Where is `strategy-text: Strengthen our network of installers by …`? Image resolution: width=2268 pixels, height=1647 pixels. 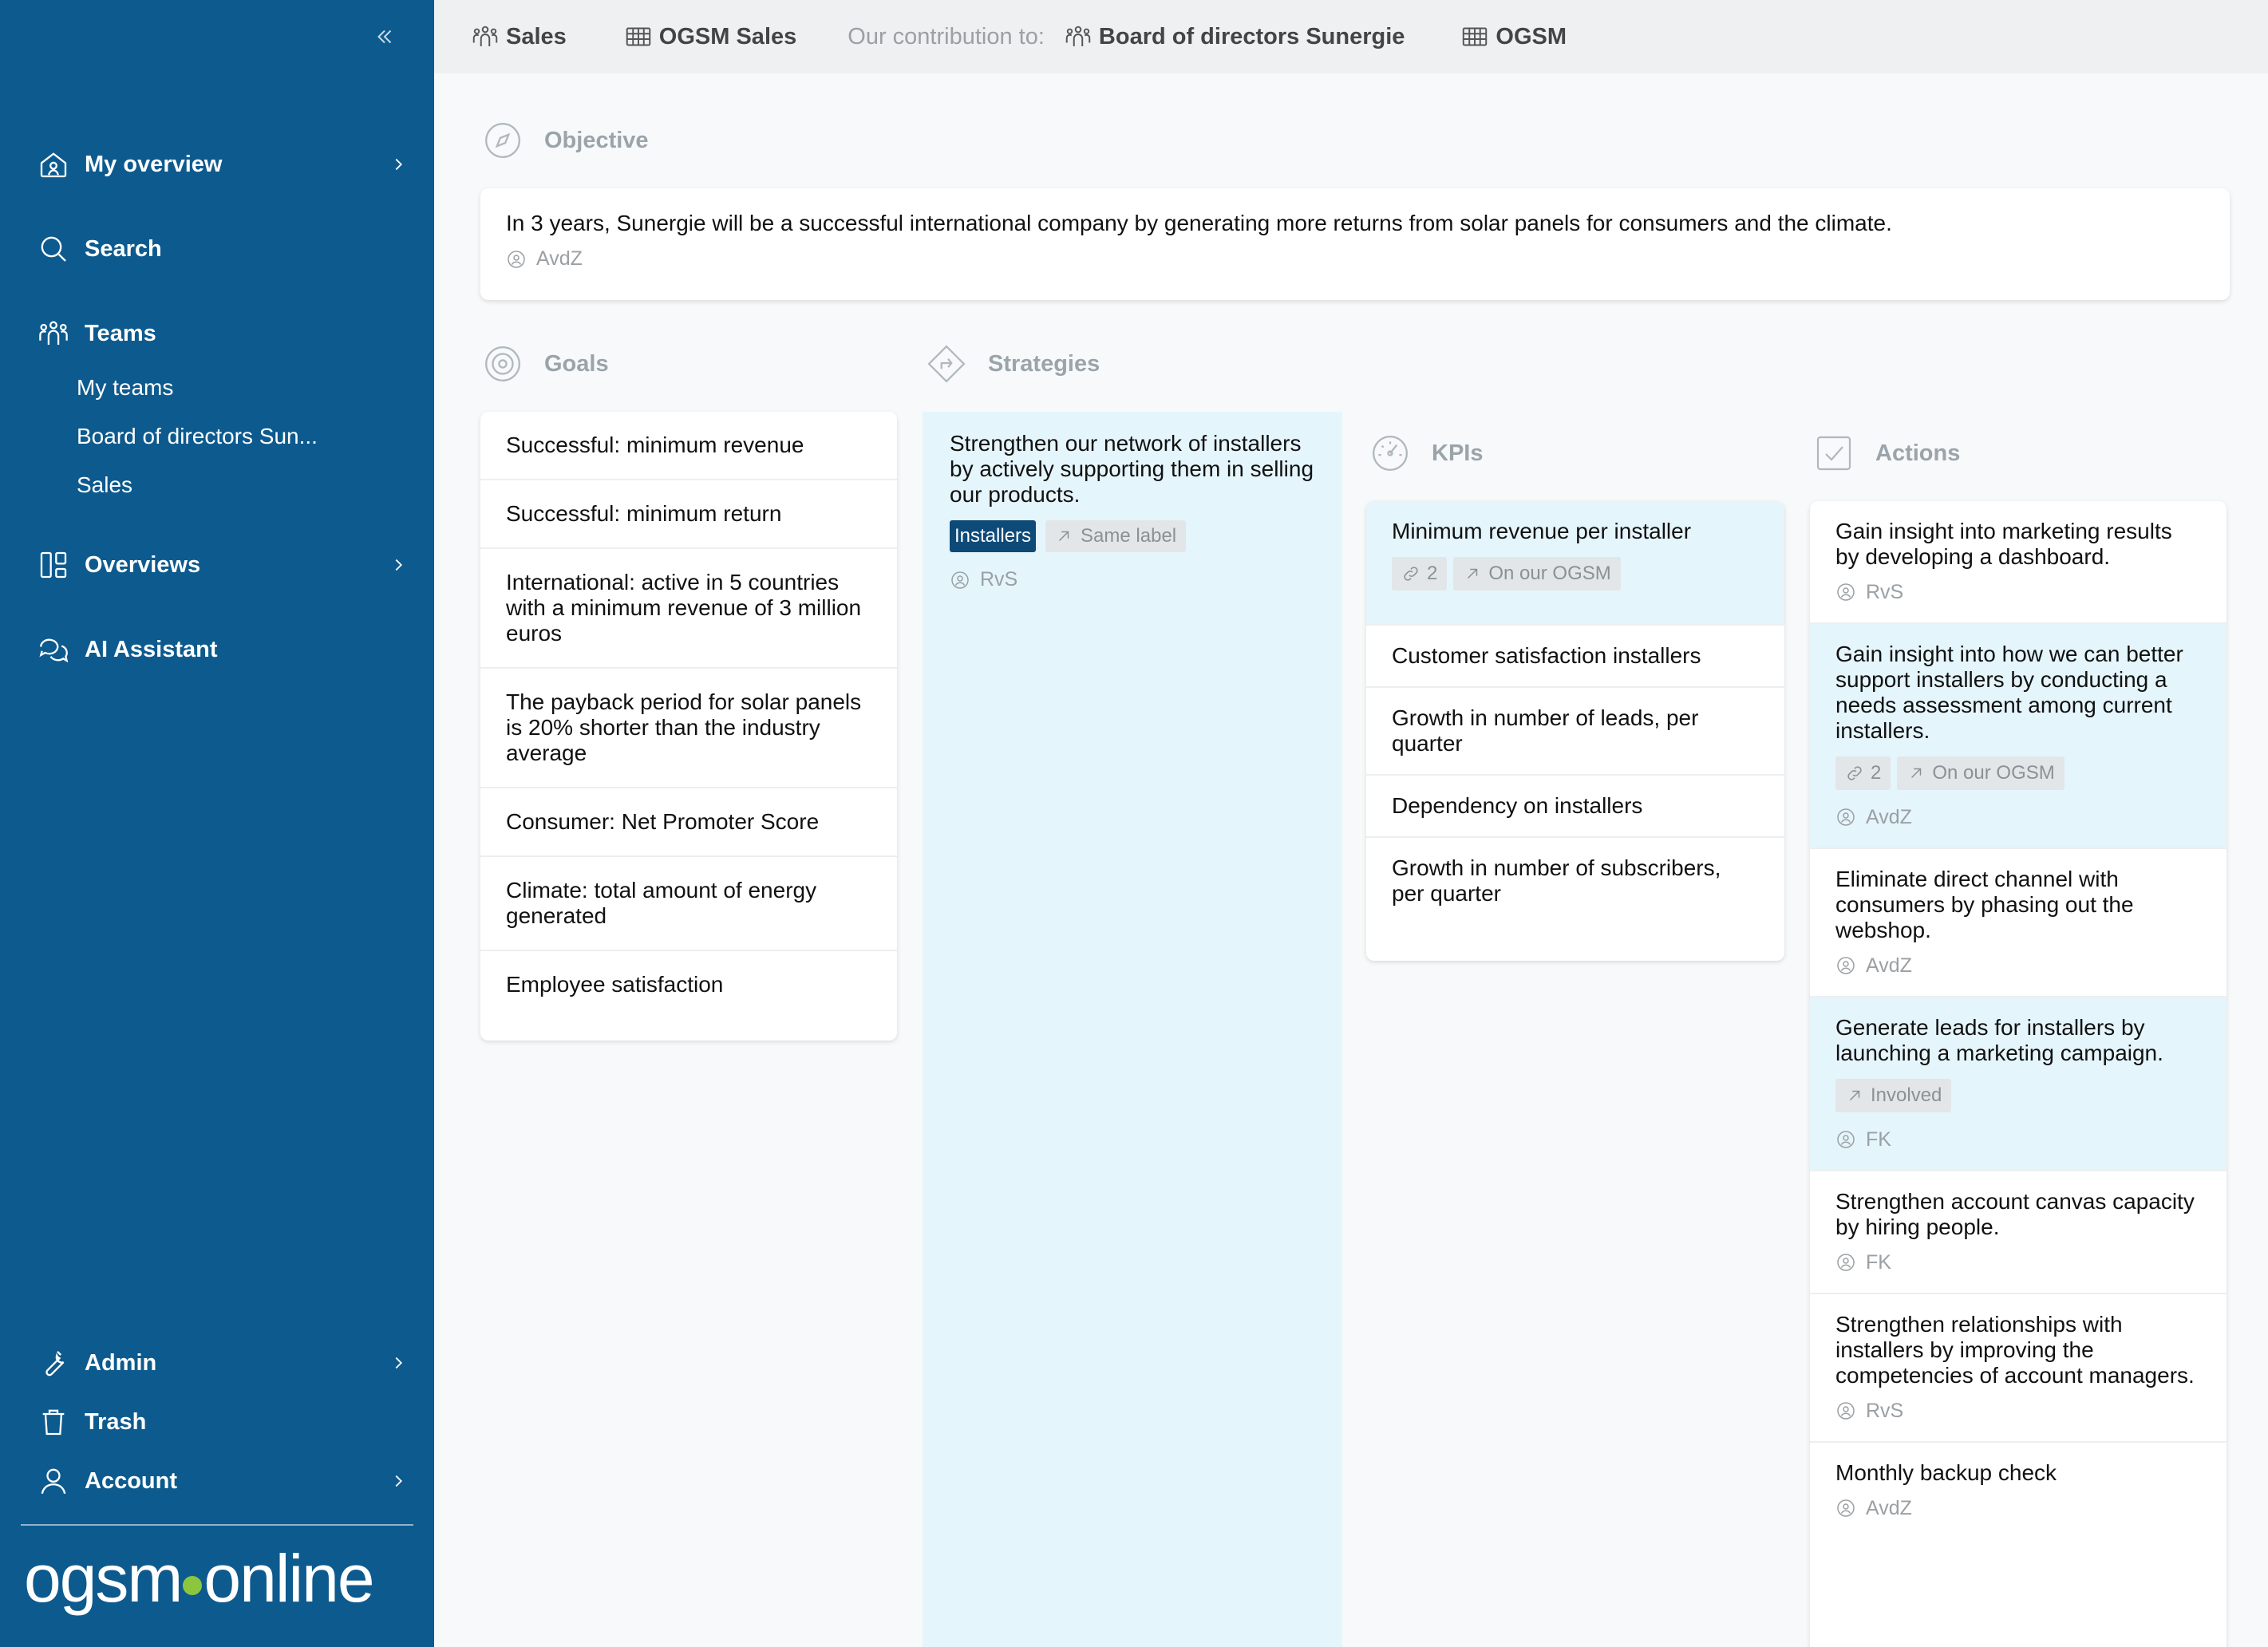
strategy-text: Strengthen our network of installers by … is located at coordinates (1132, 469).